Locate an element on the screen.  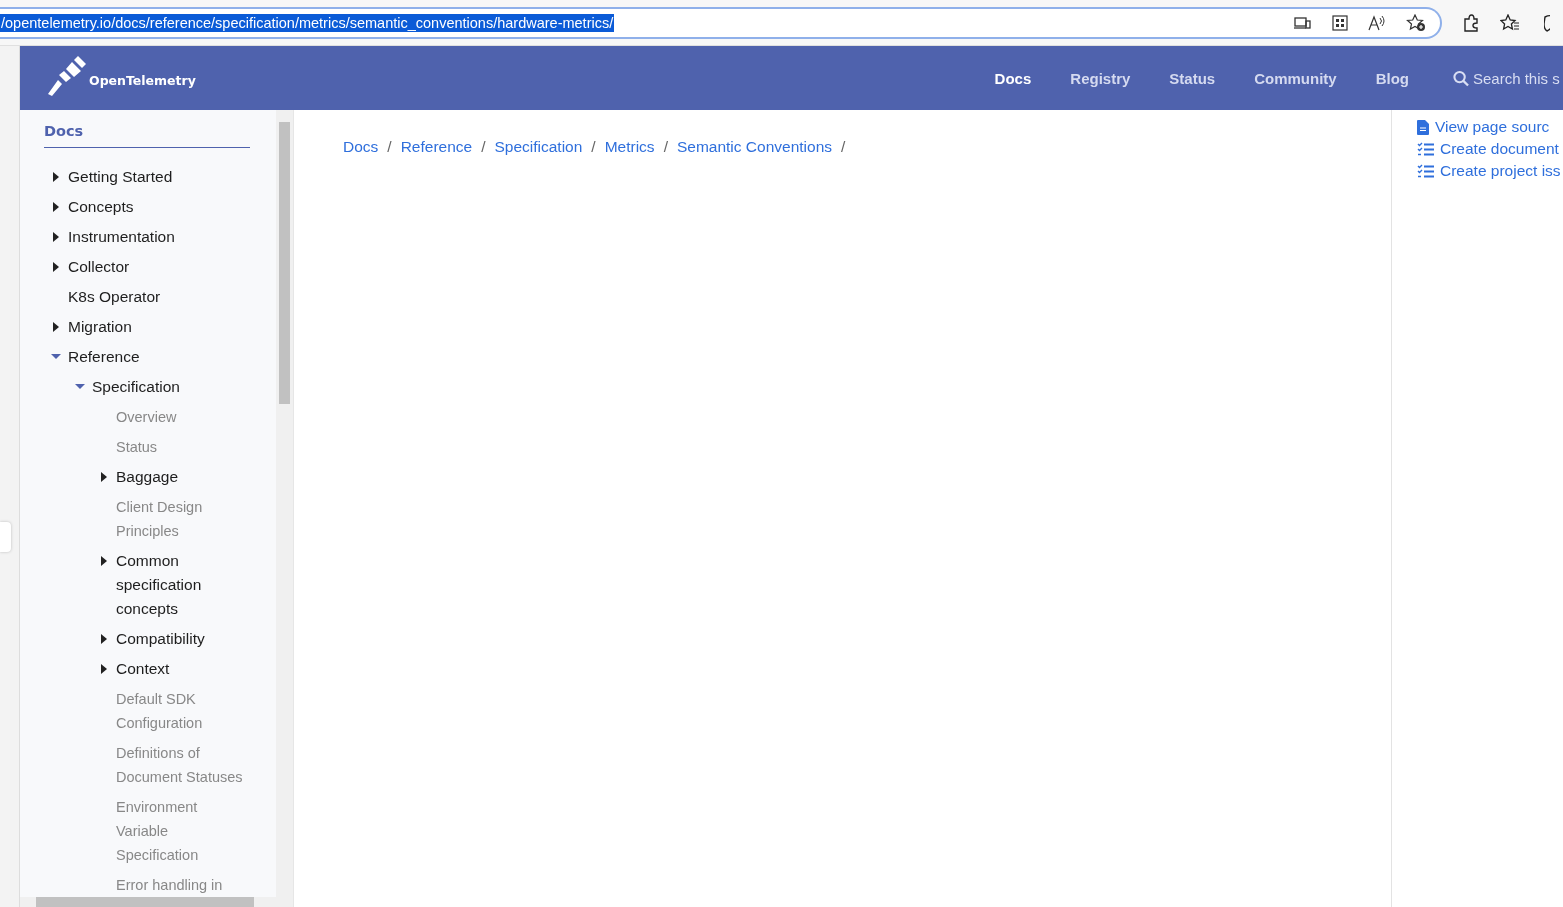
section-link: Collector is located at coordinates (153, 267).